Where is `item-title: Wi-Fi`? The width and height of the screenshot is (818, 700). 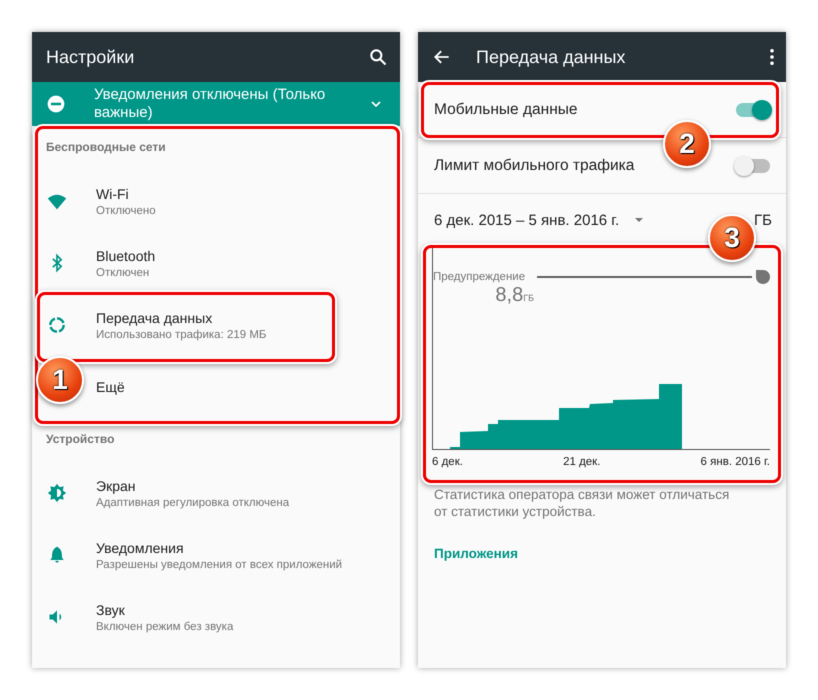
item-title: Wi-Fi is located at coordinates (126, 194).